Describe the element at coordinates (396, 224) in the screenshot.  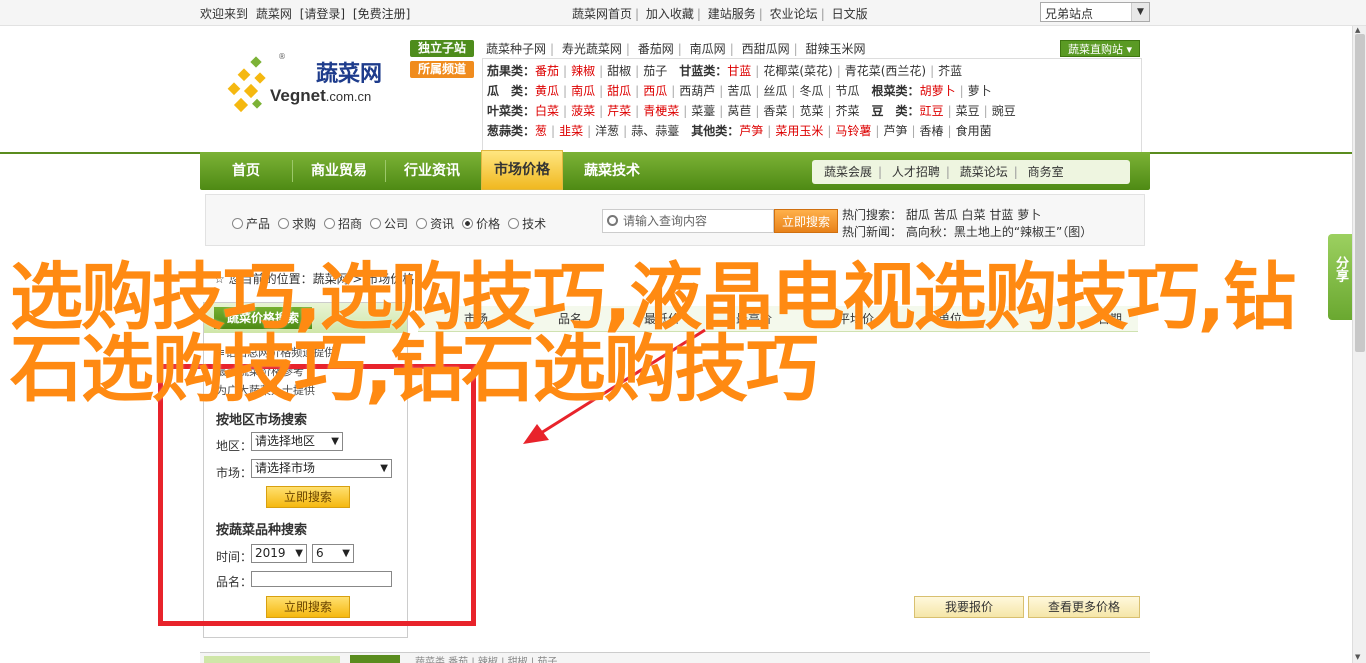
I see `radio-label: 公司` at that location.